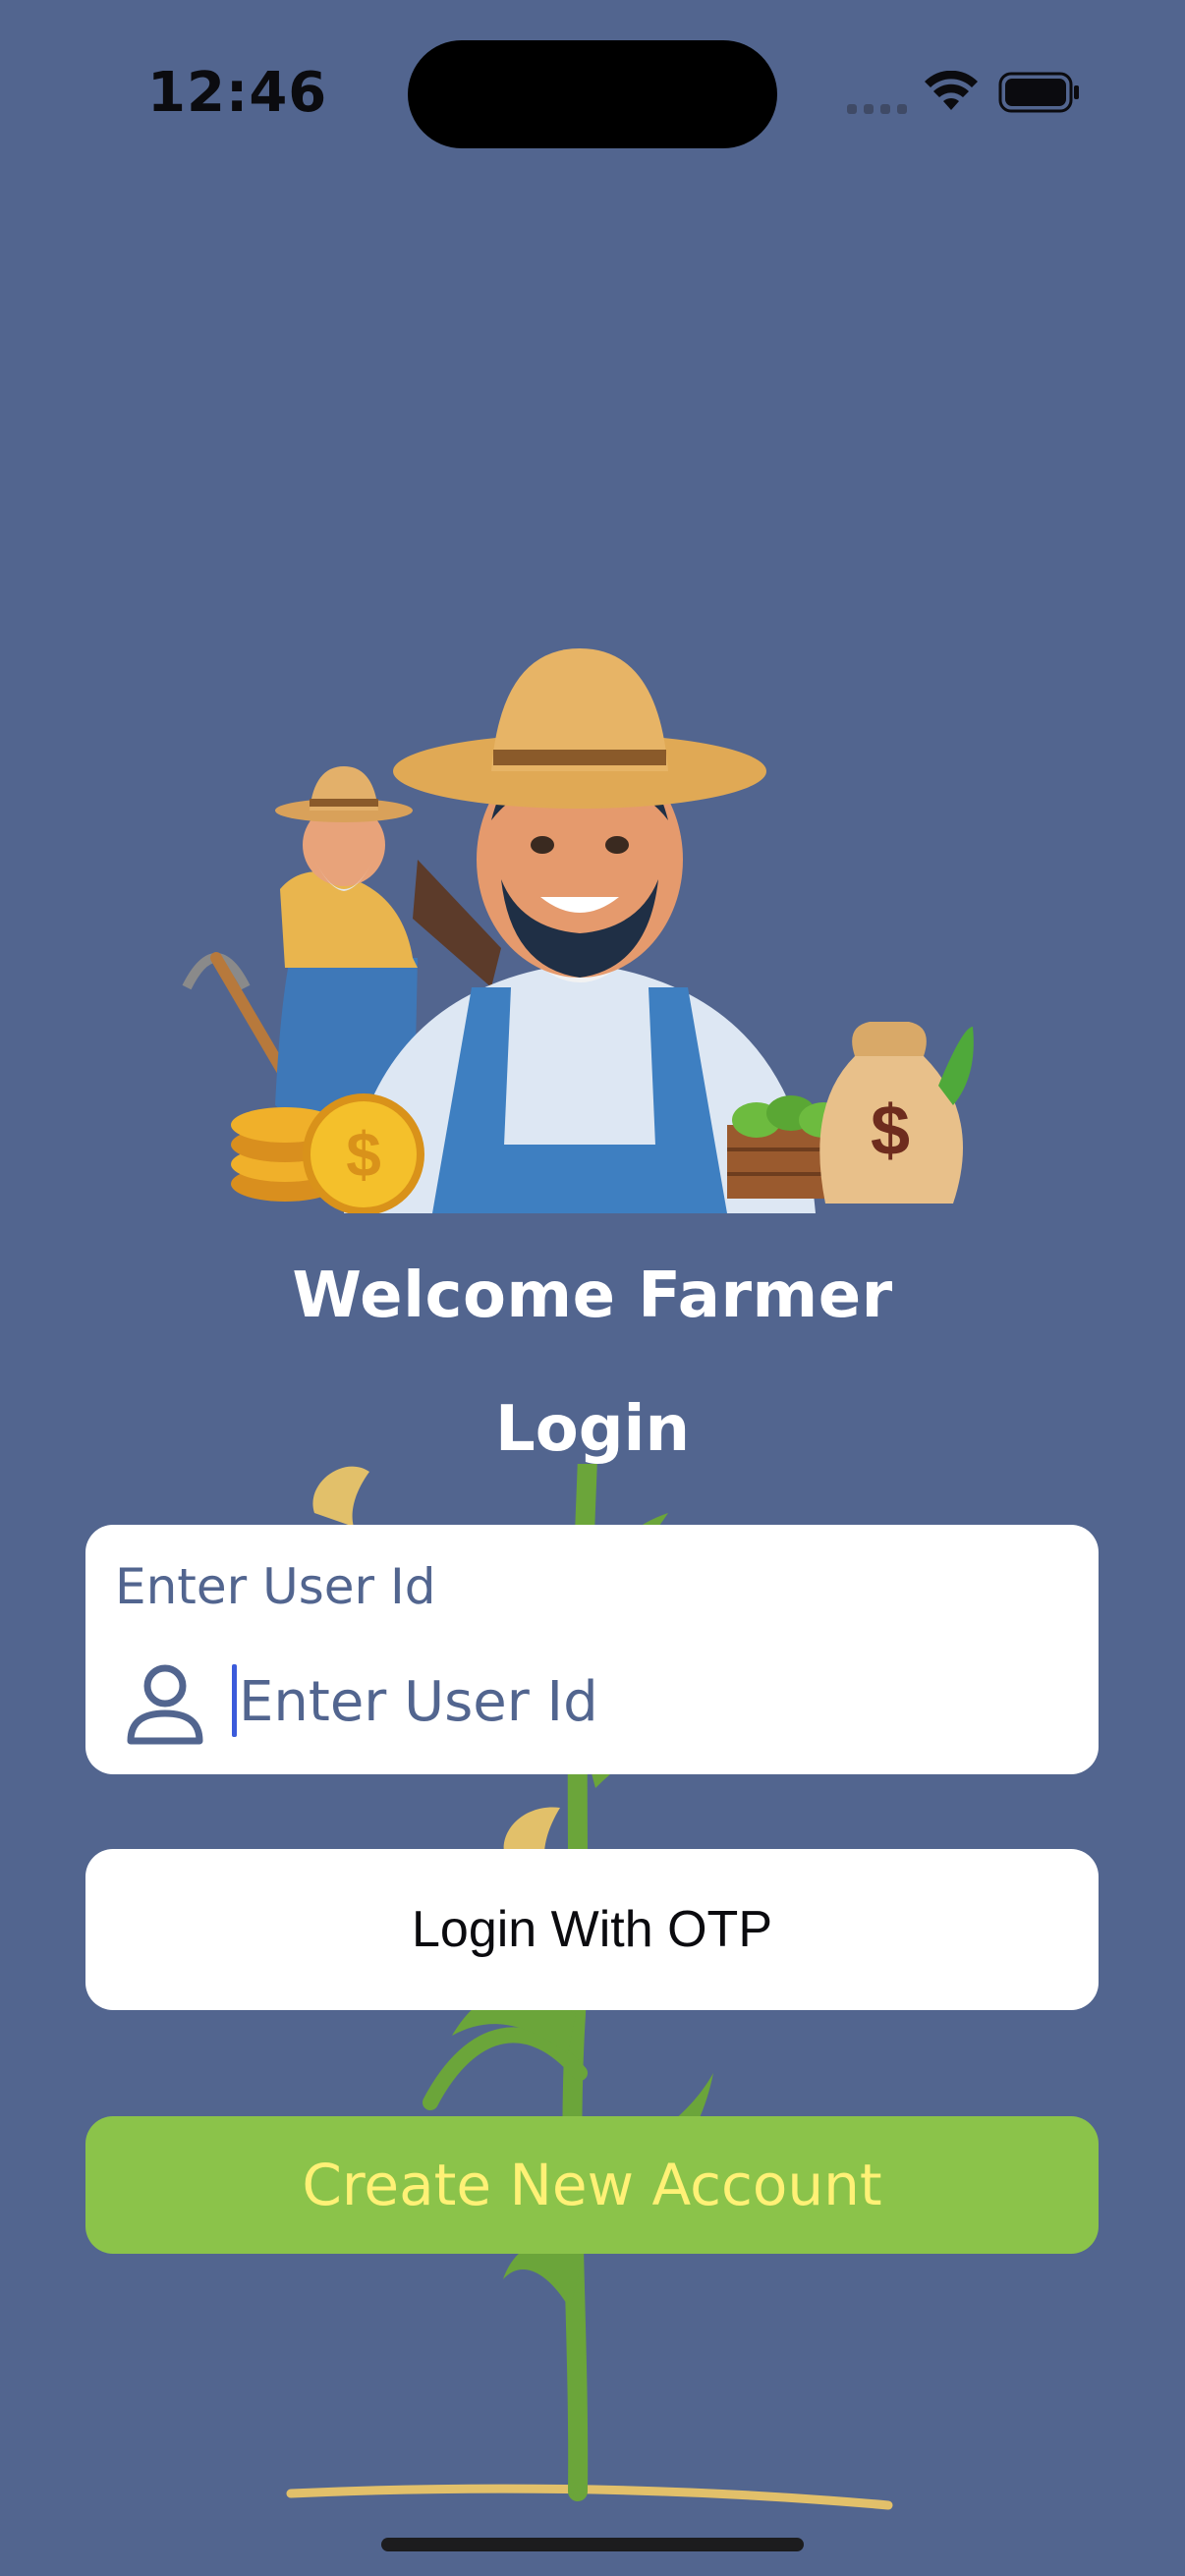 The width and height of the screenshot is (1185, 2576). I want to click on login-with-otp-button: Login With OTP, so click(592, 1929).